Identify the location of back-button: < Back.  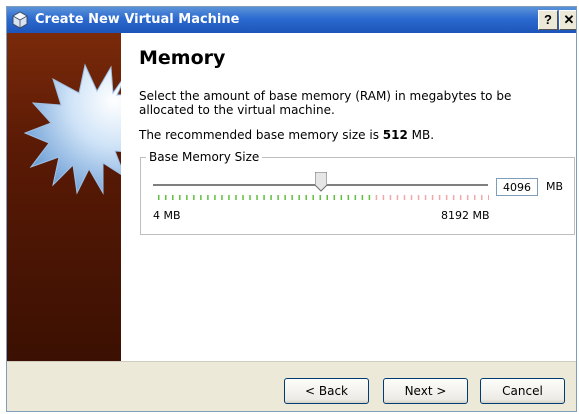
(326, 391).